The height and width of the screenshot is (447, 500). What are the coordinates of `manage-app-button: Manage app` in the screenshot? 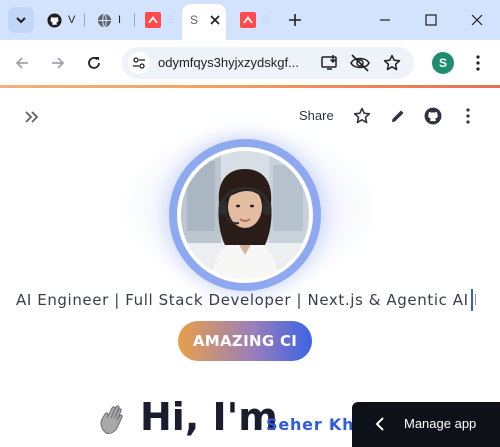 It's located at (426, 424).